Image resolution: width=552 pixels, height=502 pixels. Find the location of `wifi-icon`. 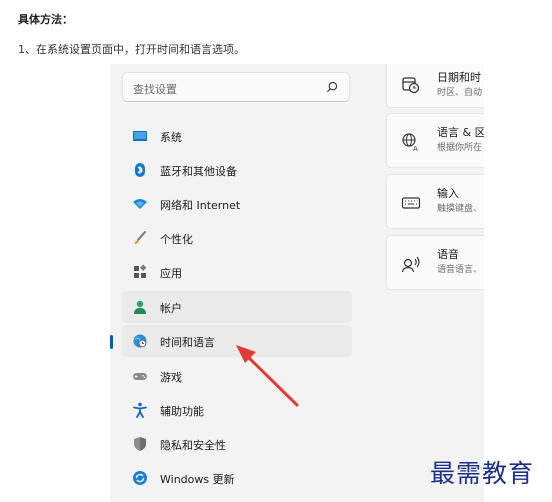

wifi-icon is located at coordinates (140, 204).